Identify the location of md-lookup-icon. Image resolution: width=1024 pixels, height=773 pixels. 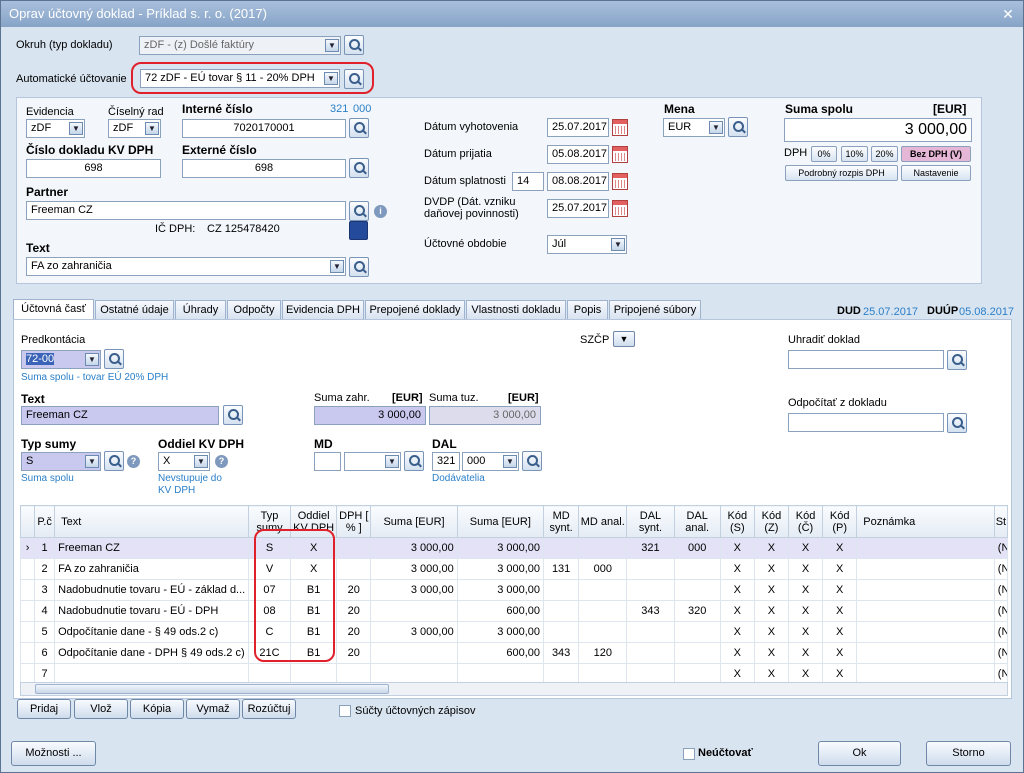
(414, 461).